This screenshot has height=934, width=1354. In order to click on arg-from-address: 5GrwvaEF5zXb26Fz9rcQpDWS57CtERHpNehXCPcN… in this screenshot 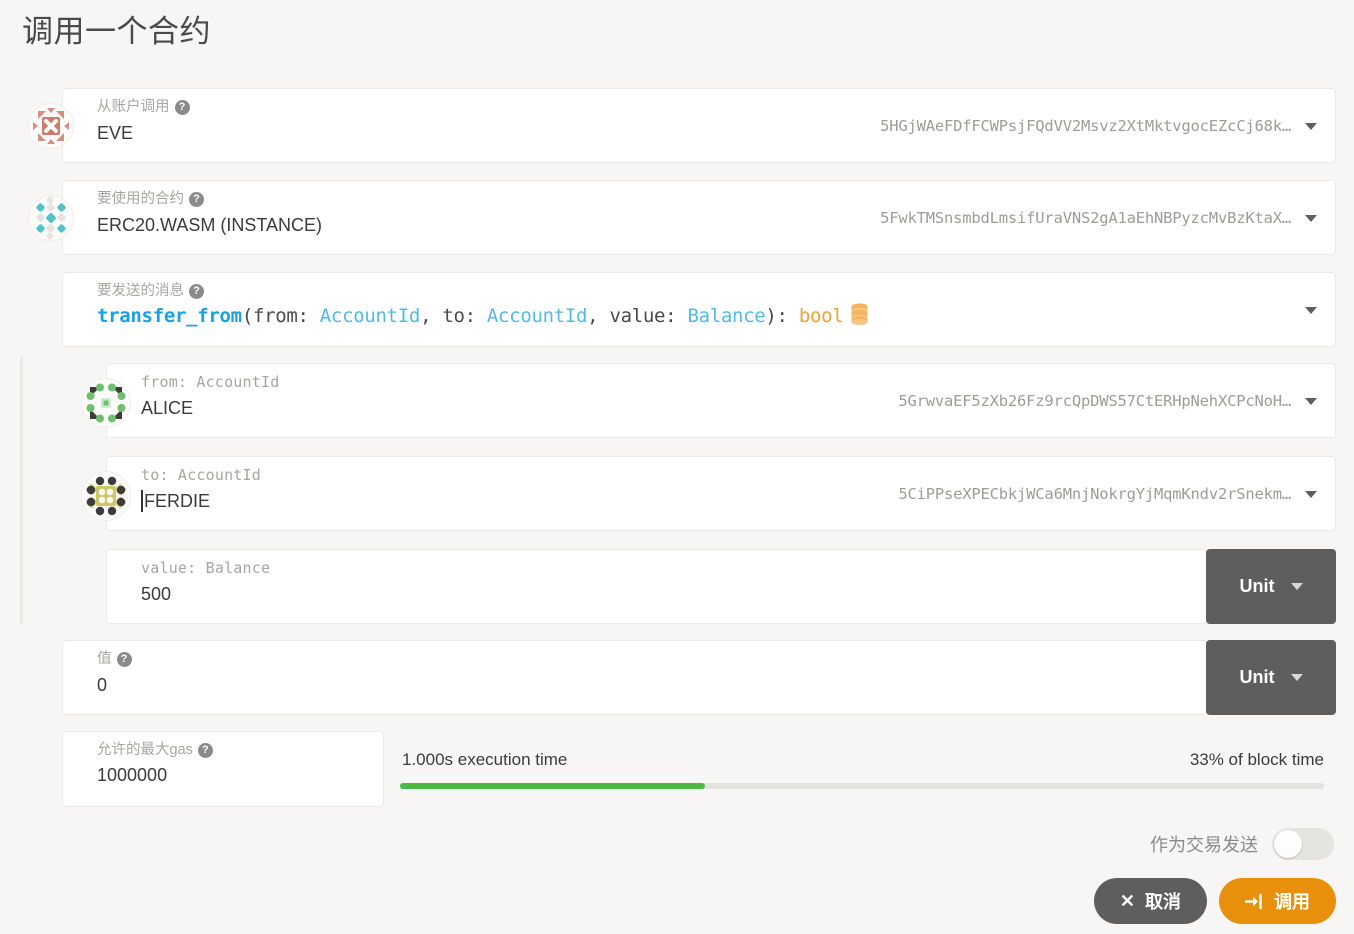, I will do `click(1094, 400)`.